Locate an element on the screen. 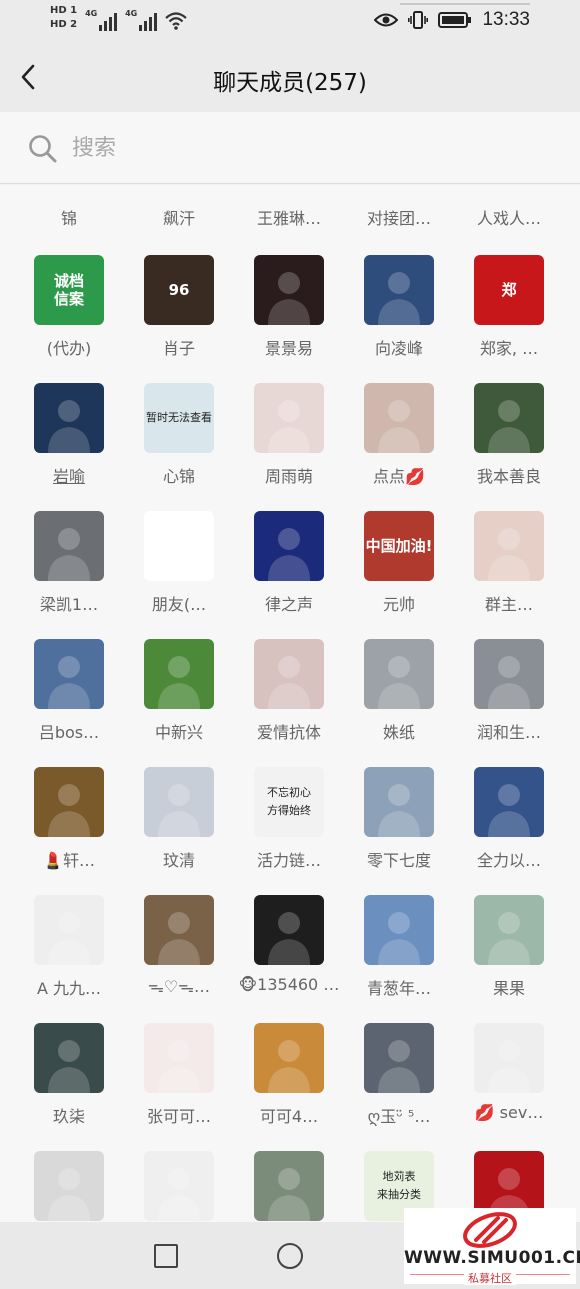  member-item: 暂时无法查看 心锦 is located at coordinates (179, 435).